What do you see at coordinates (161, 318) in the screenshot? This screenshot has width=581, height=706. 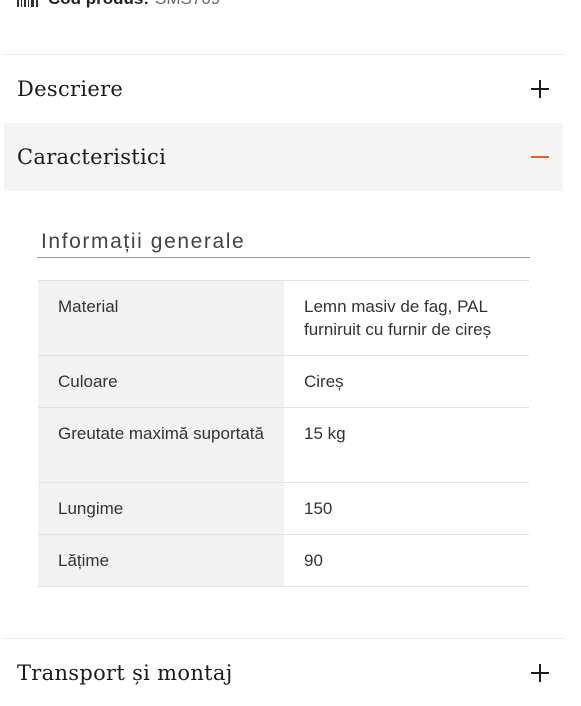 I see `spec-key: Material` at bounding box center [161, 318].